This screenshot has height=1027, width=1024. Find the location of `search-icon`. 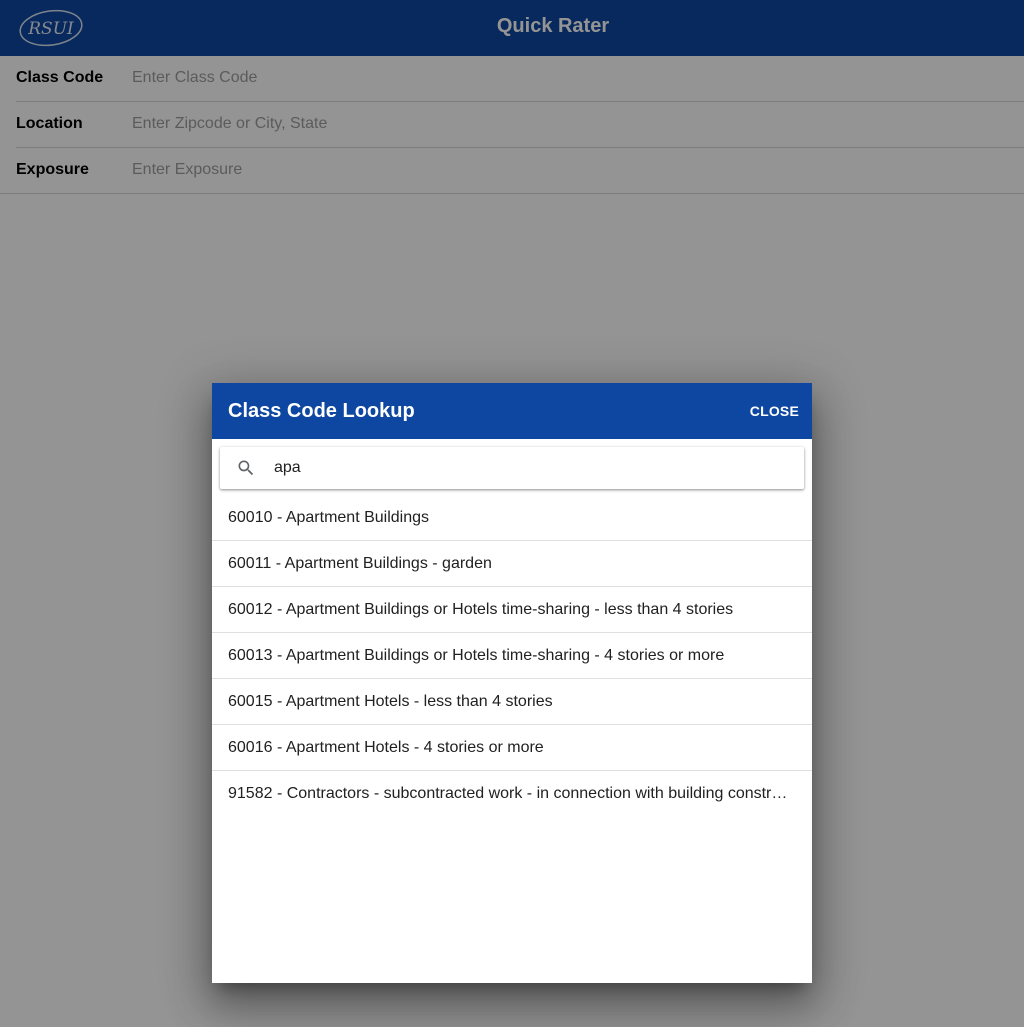

search-icon is located at coordinates (246, 468).